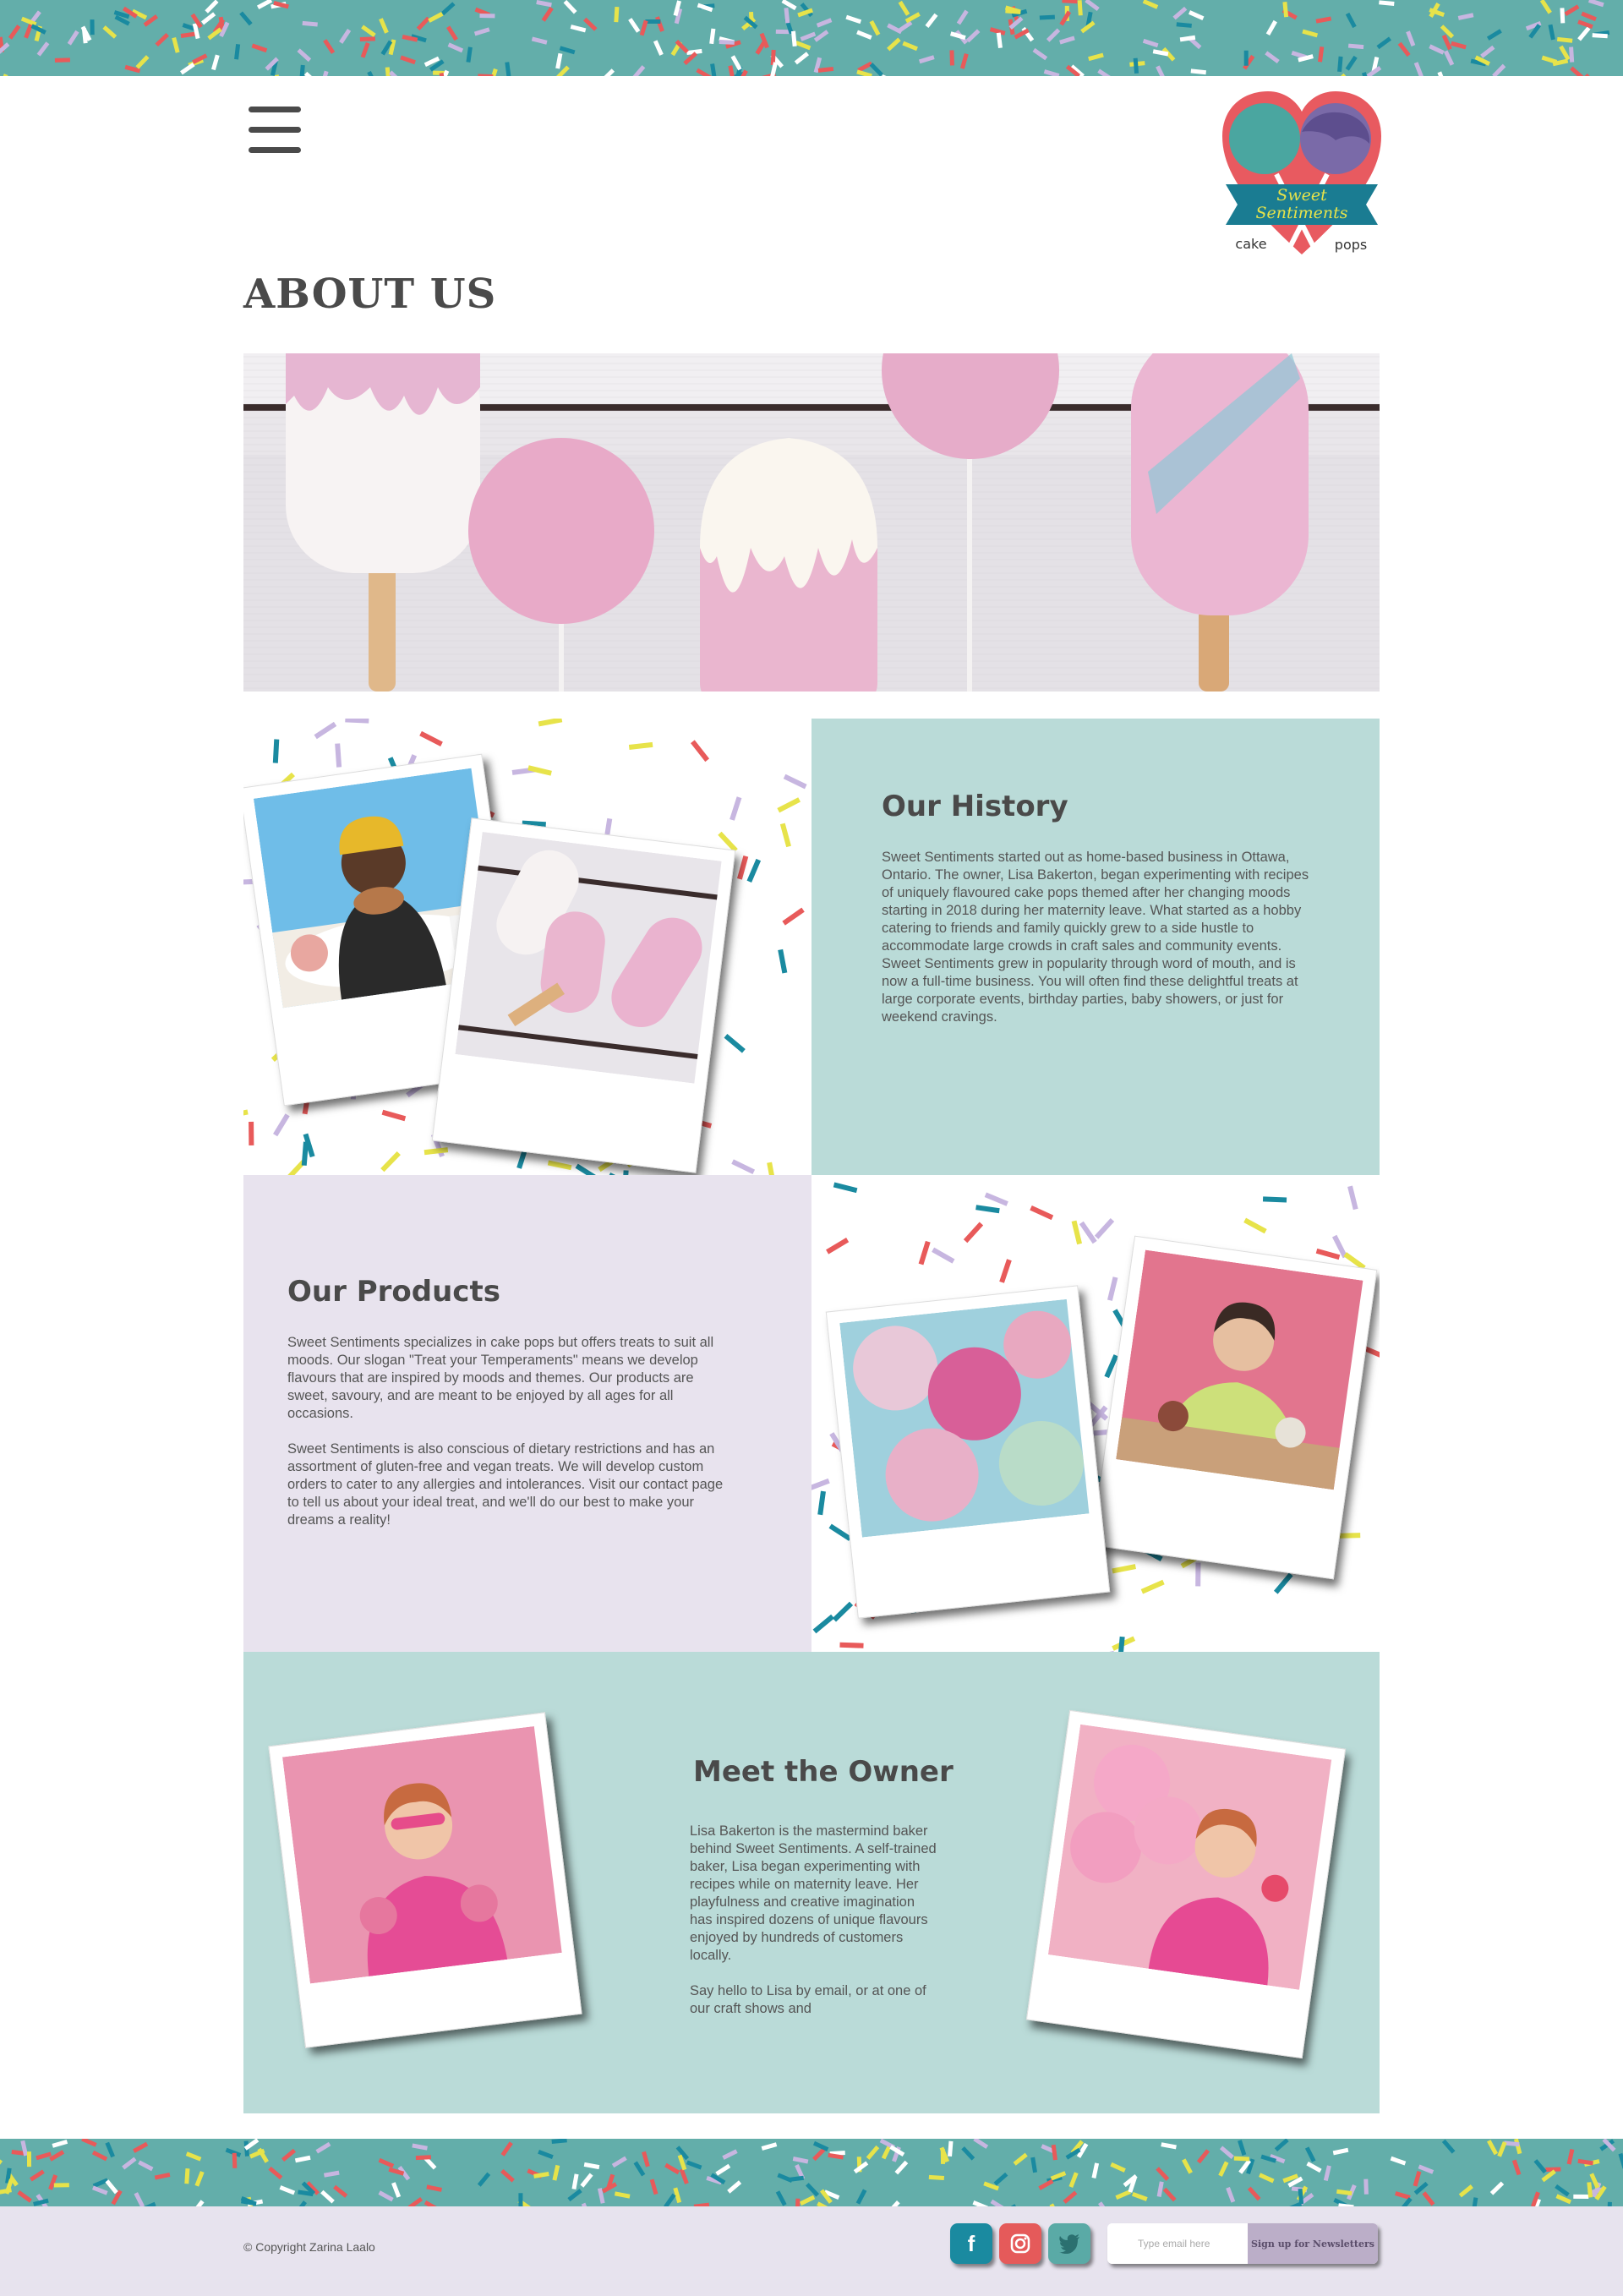 This screenshot has height=2296, width=1623. What do you see at coordinates (812, 38) in the screenshot?
I see `top-sprinkle-banner` at bounding box center [812, 38].